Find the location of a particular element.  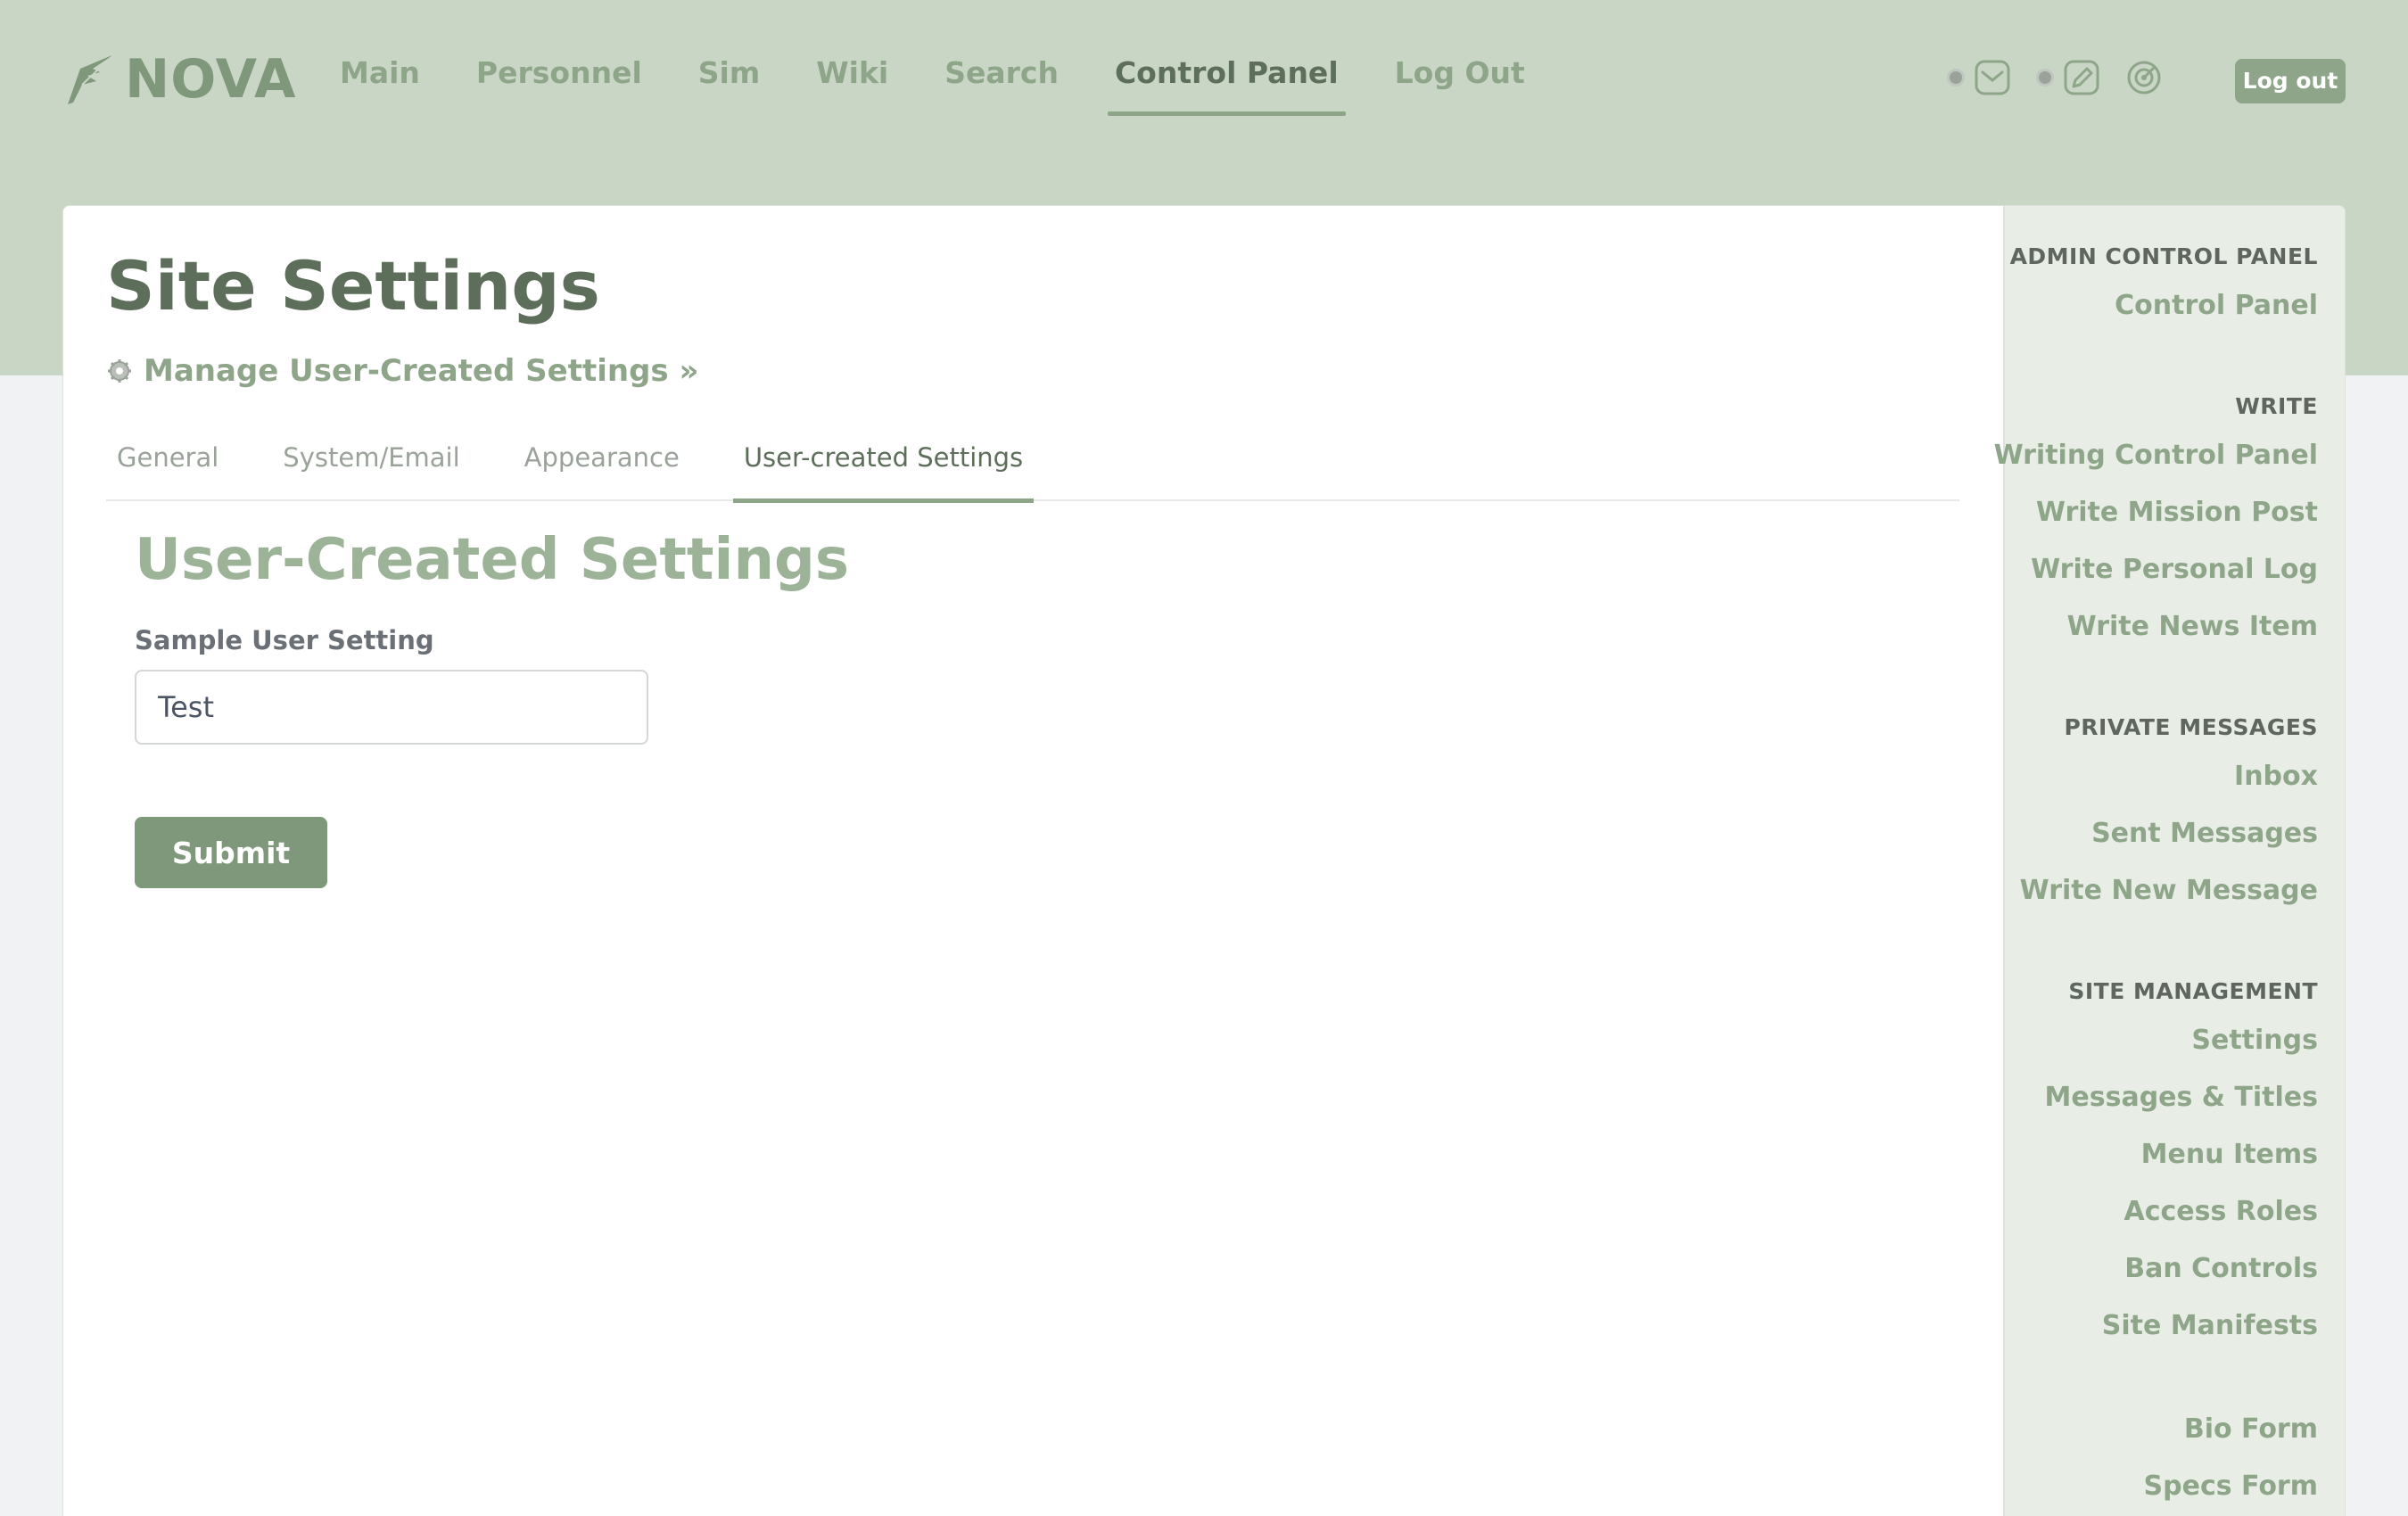

sidebar-item-write-new-message: Write New Message is located at coordinates (2169, 890).